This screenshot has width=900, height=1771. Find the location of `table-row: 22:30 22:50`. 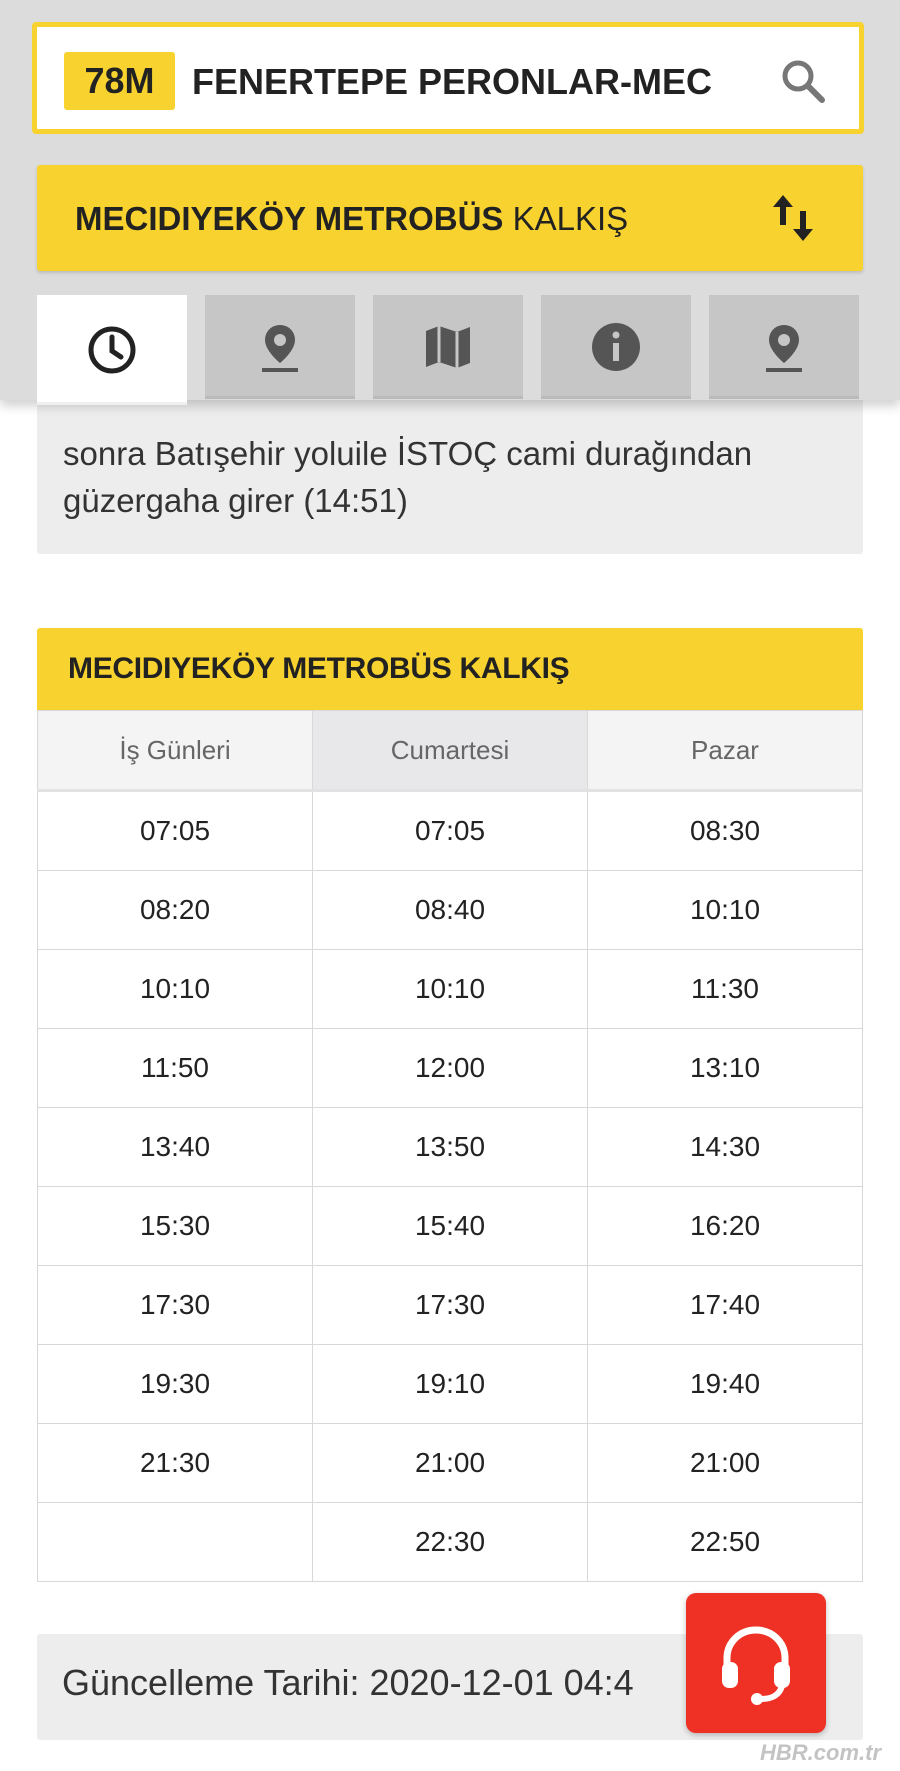

table-row: 22:30 22:50 is located at coordinates (450, 1542).